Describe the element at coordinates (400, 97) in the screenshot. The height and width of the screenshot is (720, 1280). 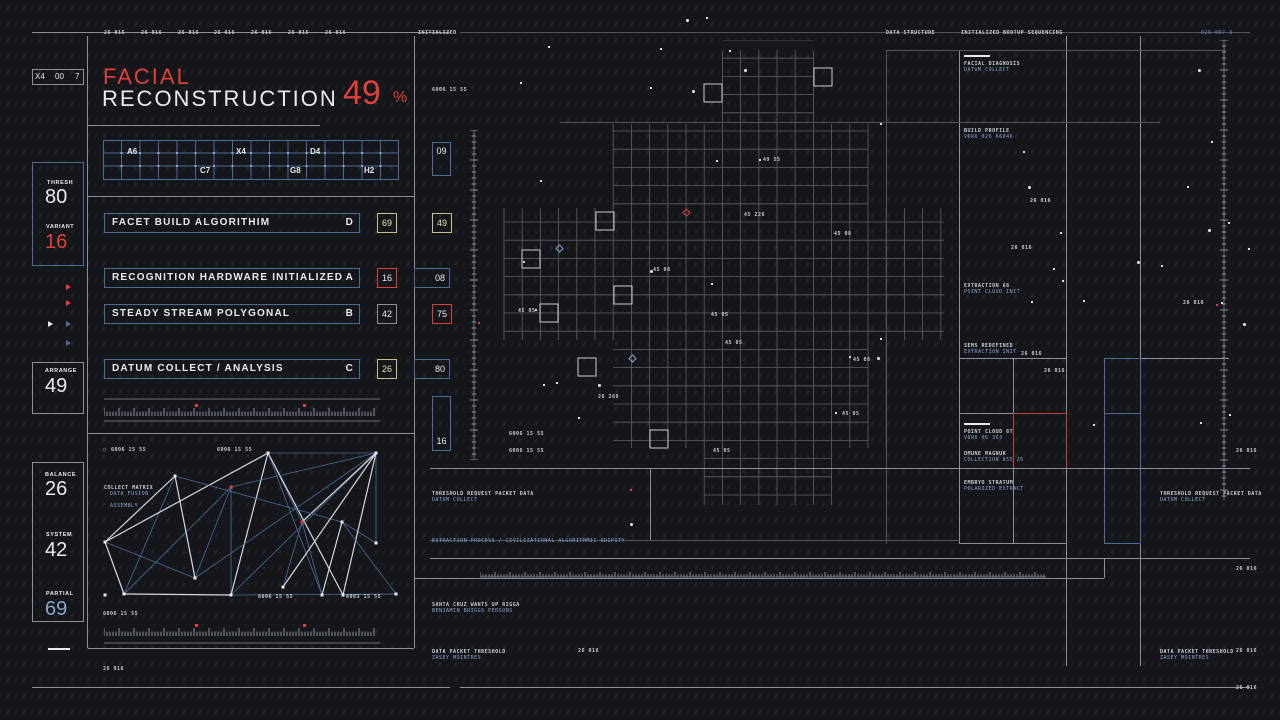
I see `progress-percent-sign: %` at that location.